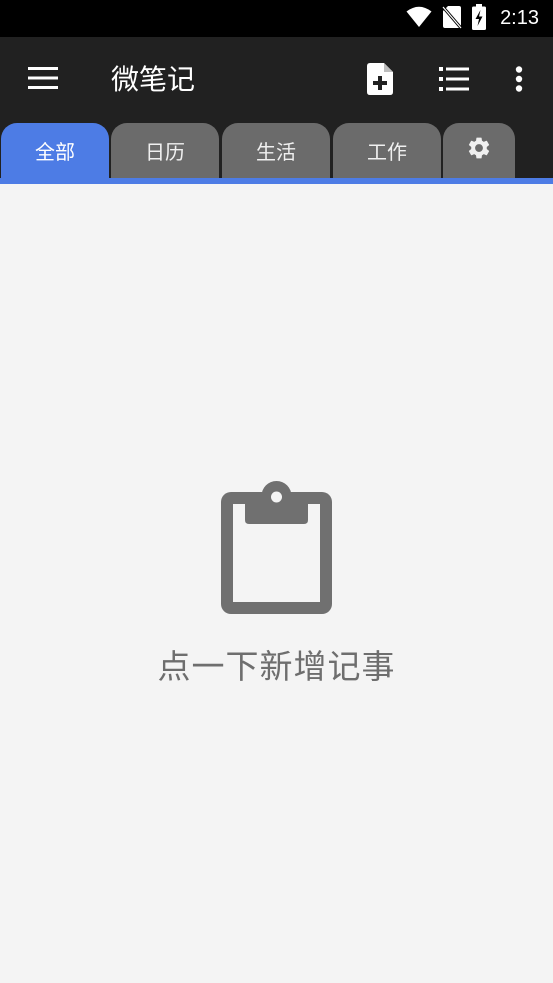 Image resolution: width=553 pixels, height=983 pixels. What do you see at coordinates (452, 19) in the screenshot?
I see `no-sim-icon` at bounding box center [452, 19].